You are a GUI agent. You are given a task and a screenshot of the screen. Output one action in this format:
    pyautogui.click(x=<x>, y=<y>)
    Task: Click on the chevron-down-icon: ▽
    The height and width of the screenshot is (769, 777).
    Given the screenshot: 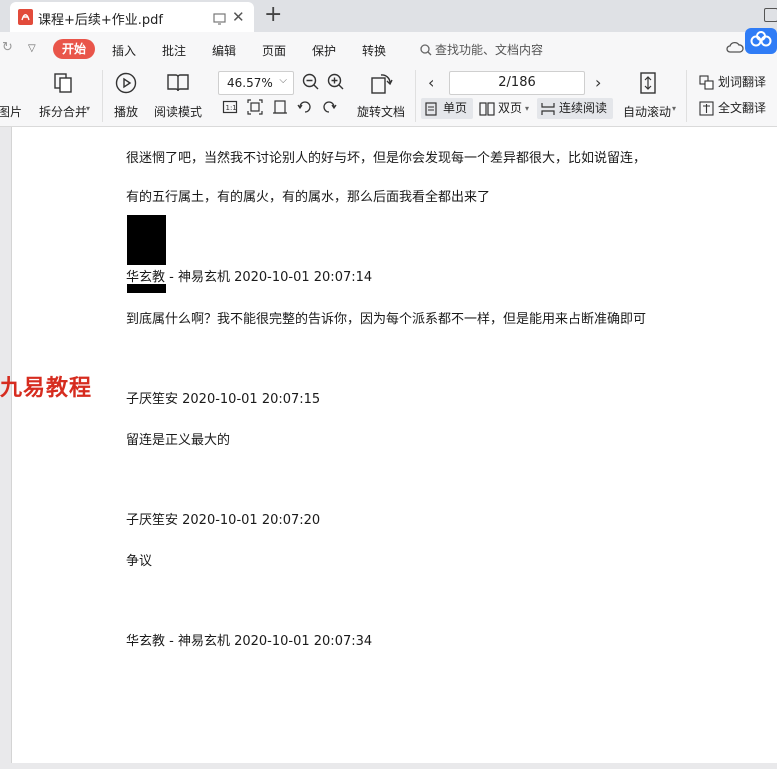 What is the action you would take?
    pyautogui.click(x=32, y=48)
    